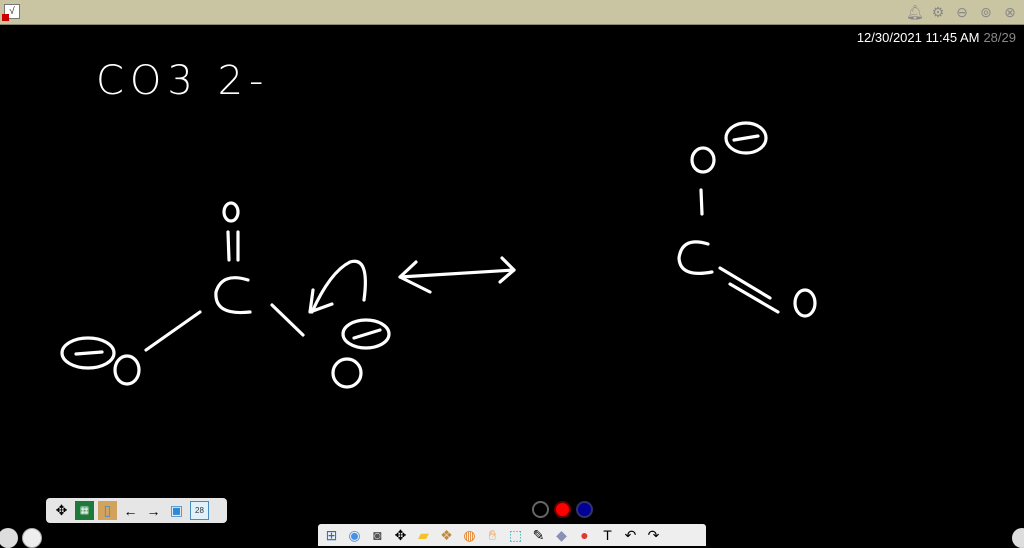 The height and width of the screenshot is (548, 1024). What do you see at coordinates (538, 535) in the screenshot?
I see `pen-icon: ✎` at bounding box center [538, 535].